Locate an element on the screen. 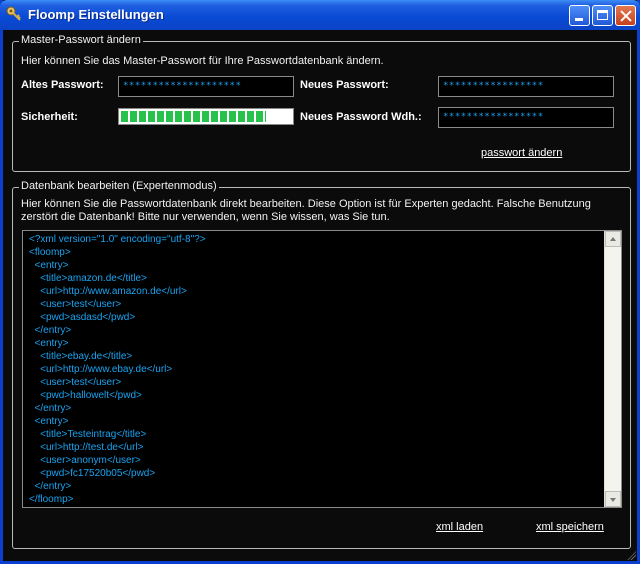 The width and height of the screenshot is (640, 564). close-button is located at coordinates (625, 15).